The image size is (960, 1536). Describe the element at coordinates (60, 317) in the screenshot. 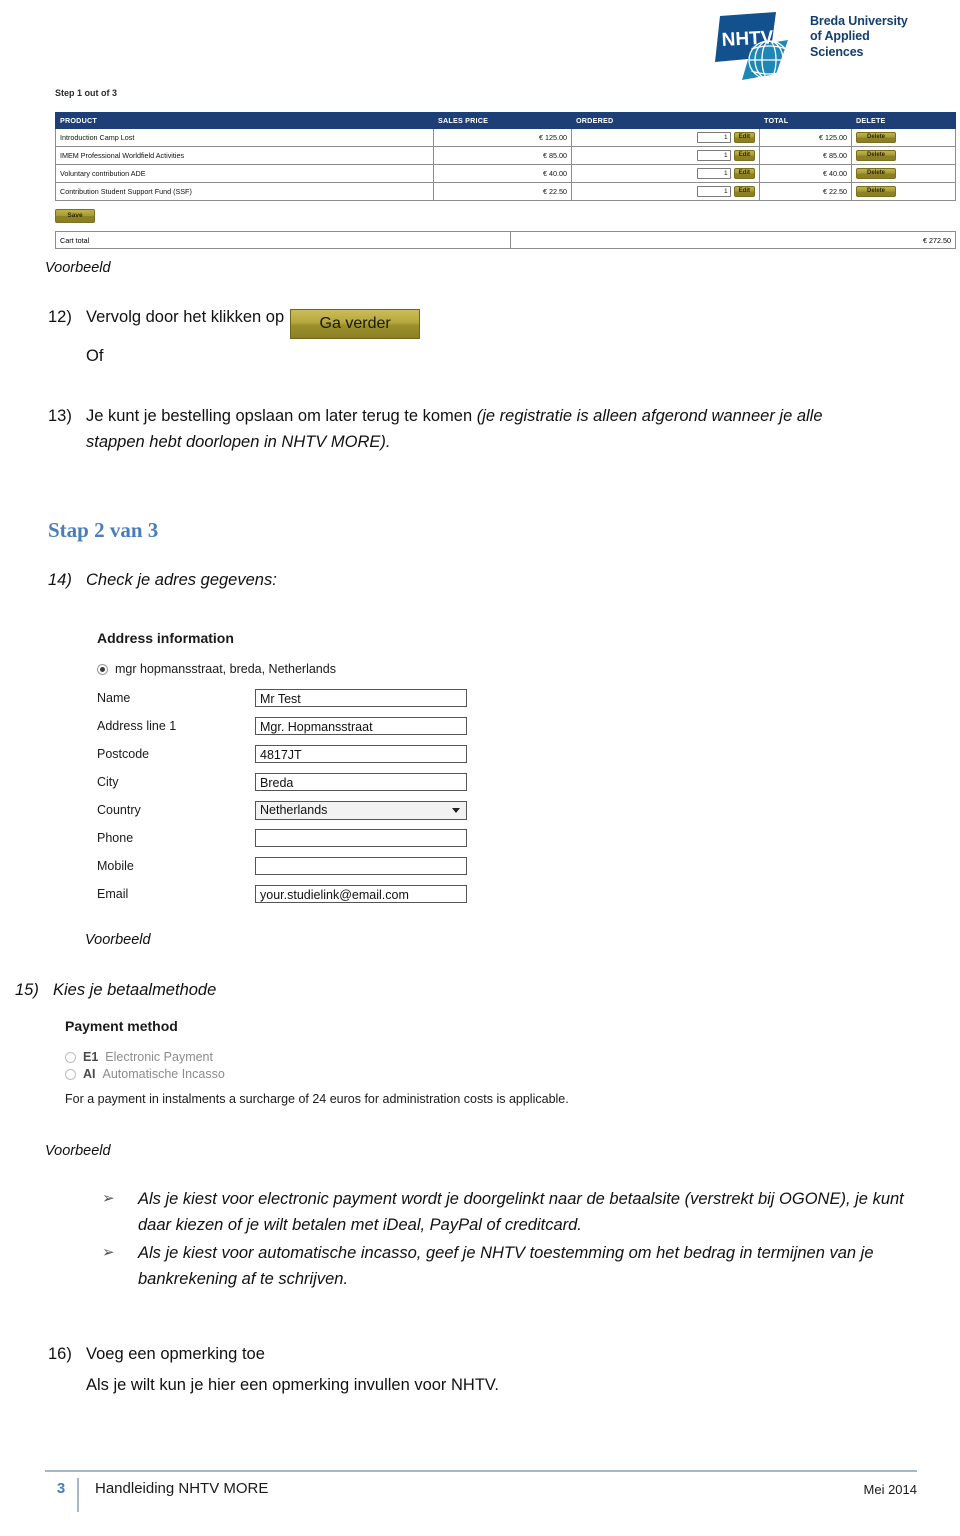

I see `item-12-number: 12)` at that location.